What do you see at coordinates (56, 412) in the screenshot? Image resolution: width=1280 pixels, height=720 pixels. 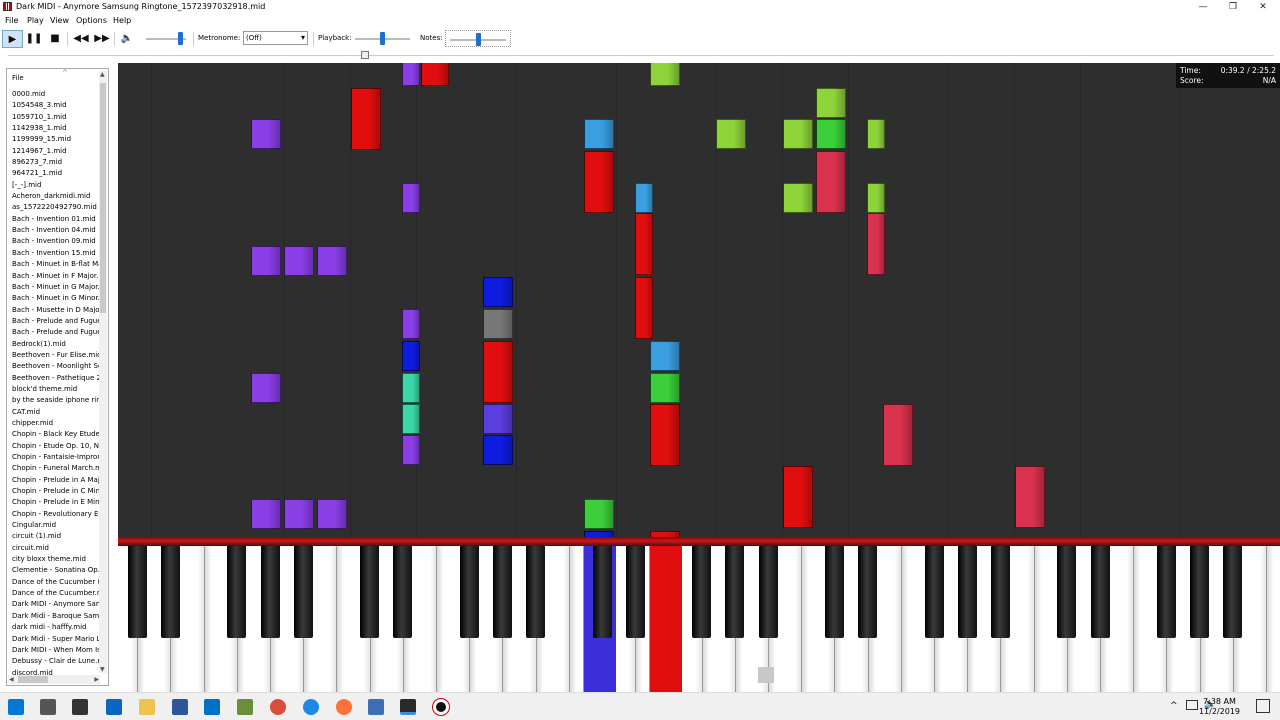 I see `file-list-item: CAT.mid` at bounding box center [56, 412].